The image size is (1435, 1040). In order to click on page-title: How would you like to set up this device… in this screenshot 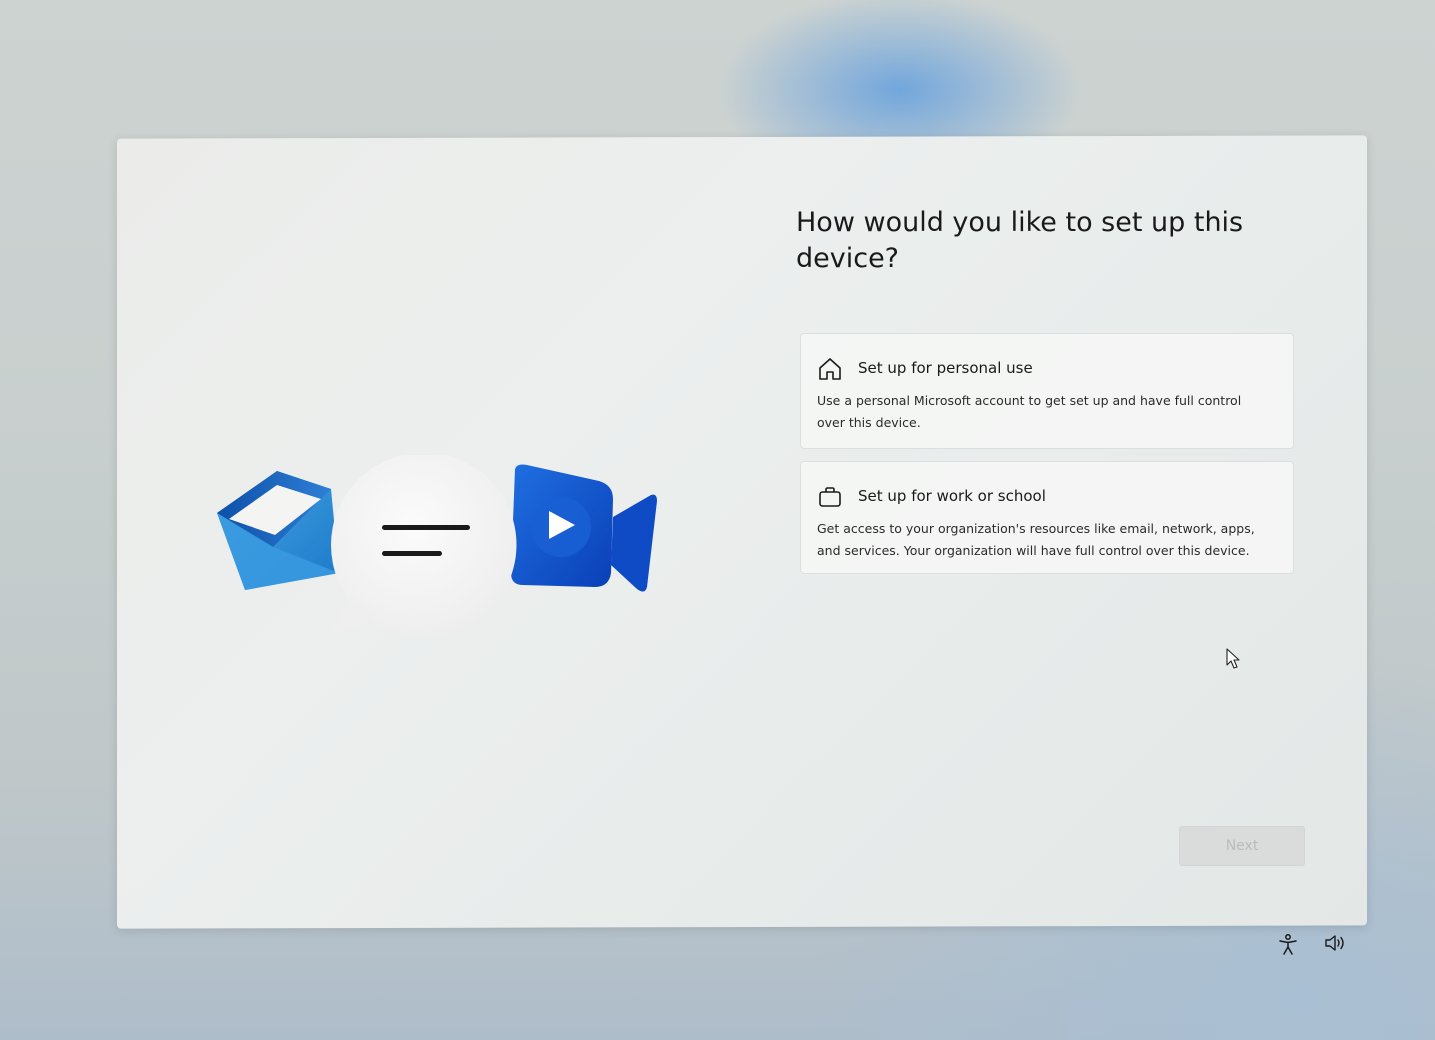, I will do `click(1020, 240)`.